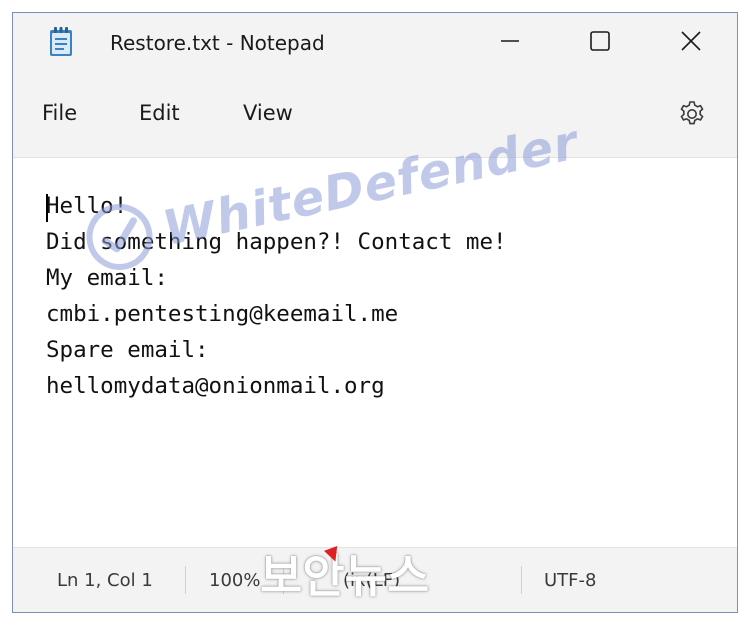  Describe the element at coordinates (105, 580) in the screenshot. I see `cursor-position: Ln 1, Col 1` at that location.